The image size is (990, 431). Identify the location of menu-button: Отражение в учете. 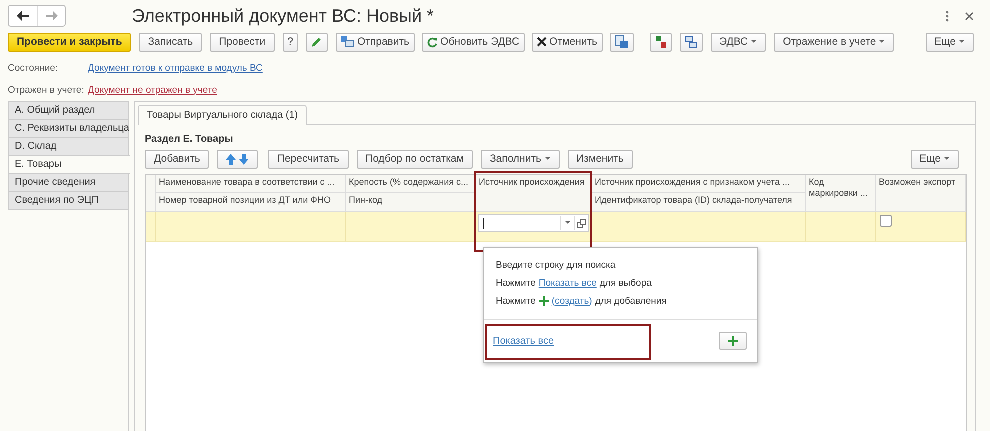
(834, 42).